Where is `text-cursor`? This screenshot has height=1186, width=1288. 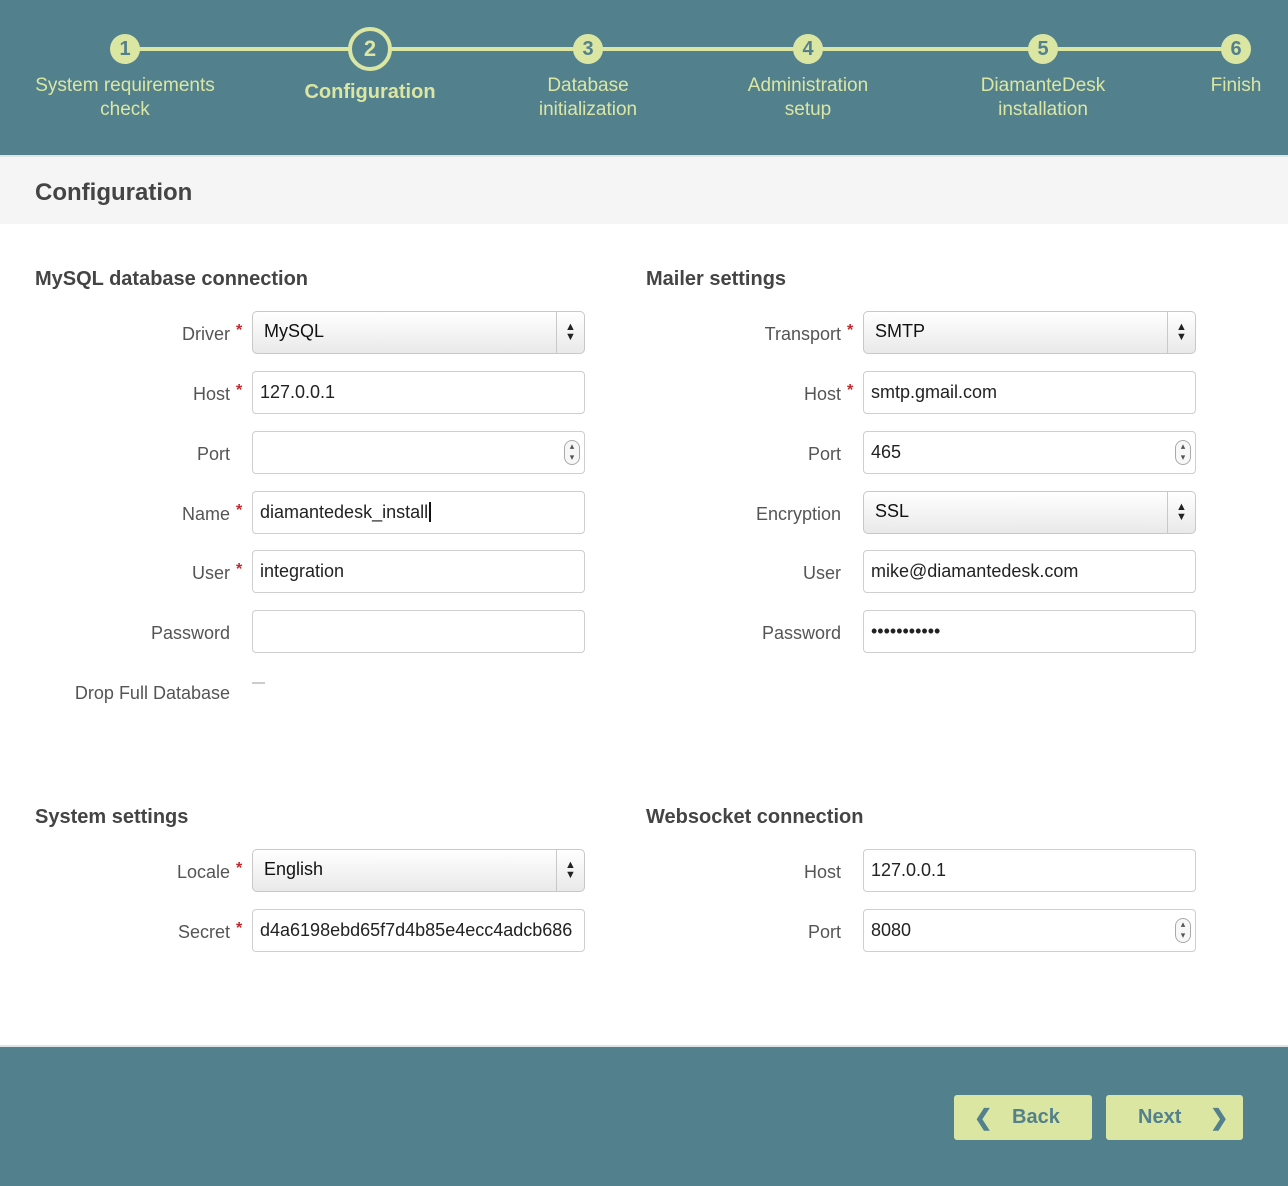
text-cursor is located at coordinates (430, 512).